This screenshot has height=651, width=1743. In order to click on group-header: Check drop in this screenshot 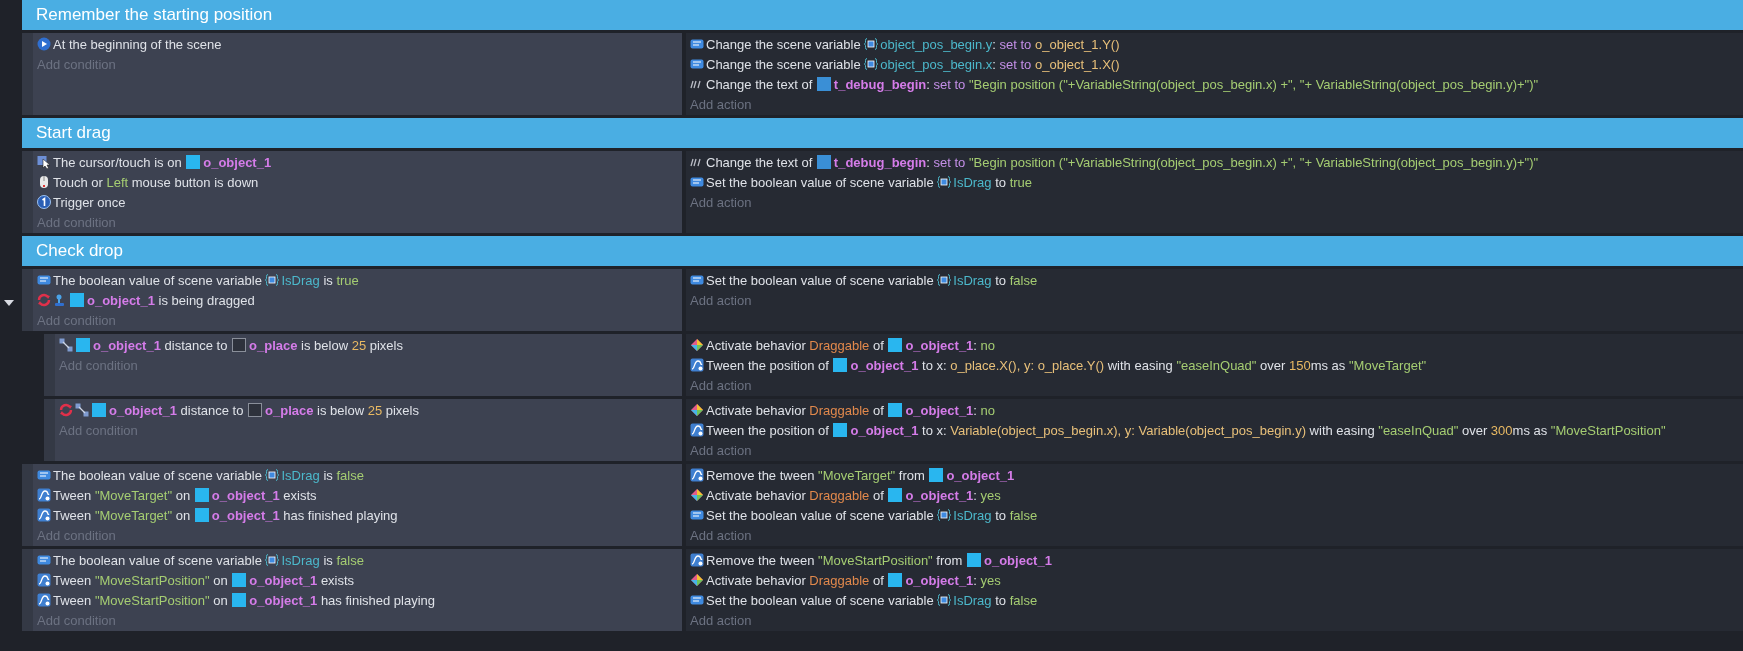, I will do `click(882, 251)`.